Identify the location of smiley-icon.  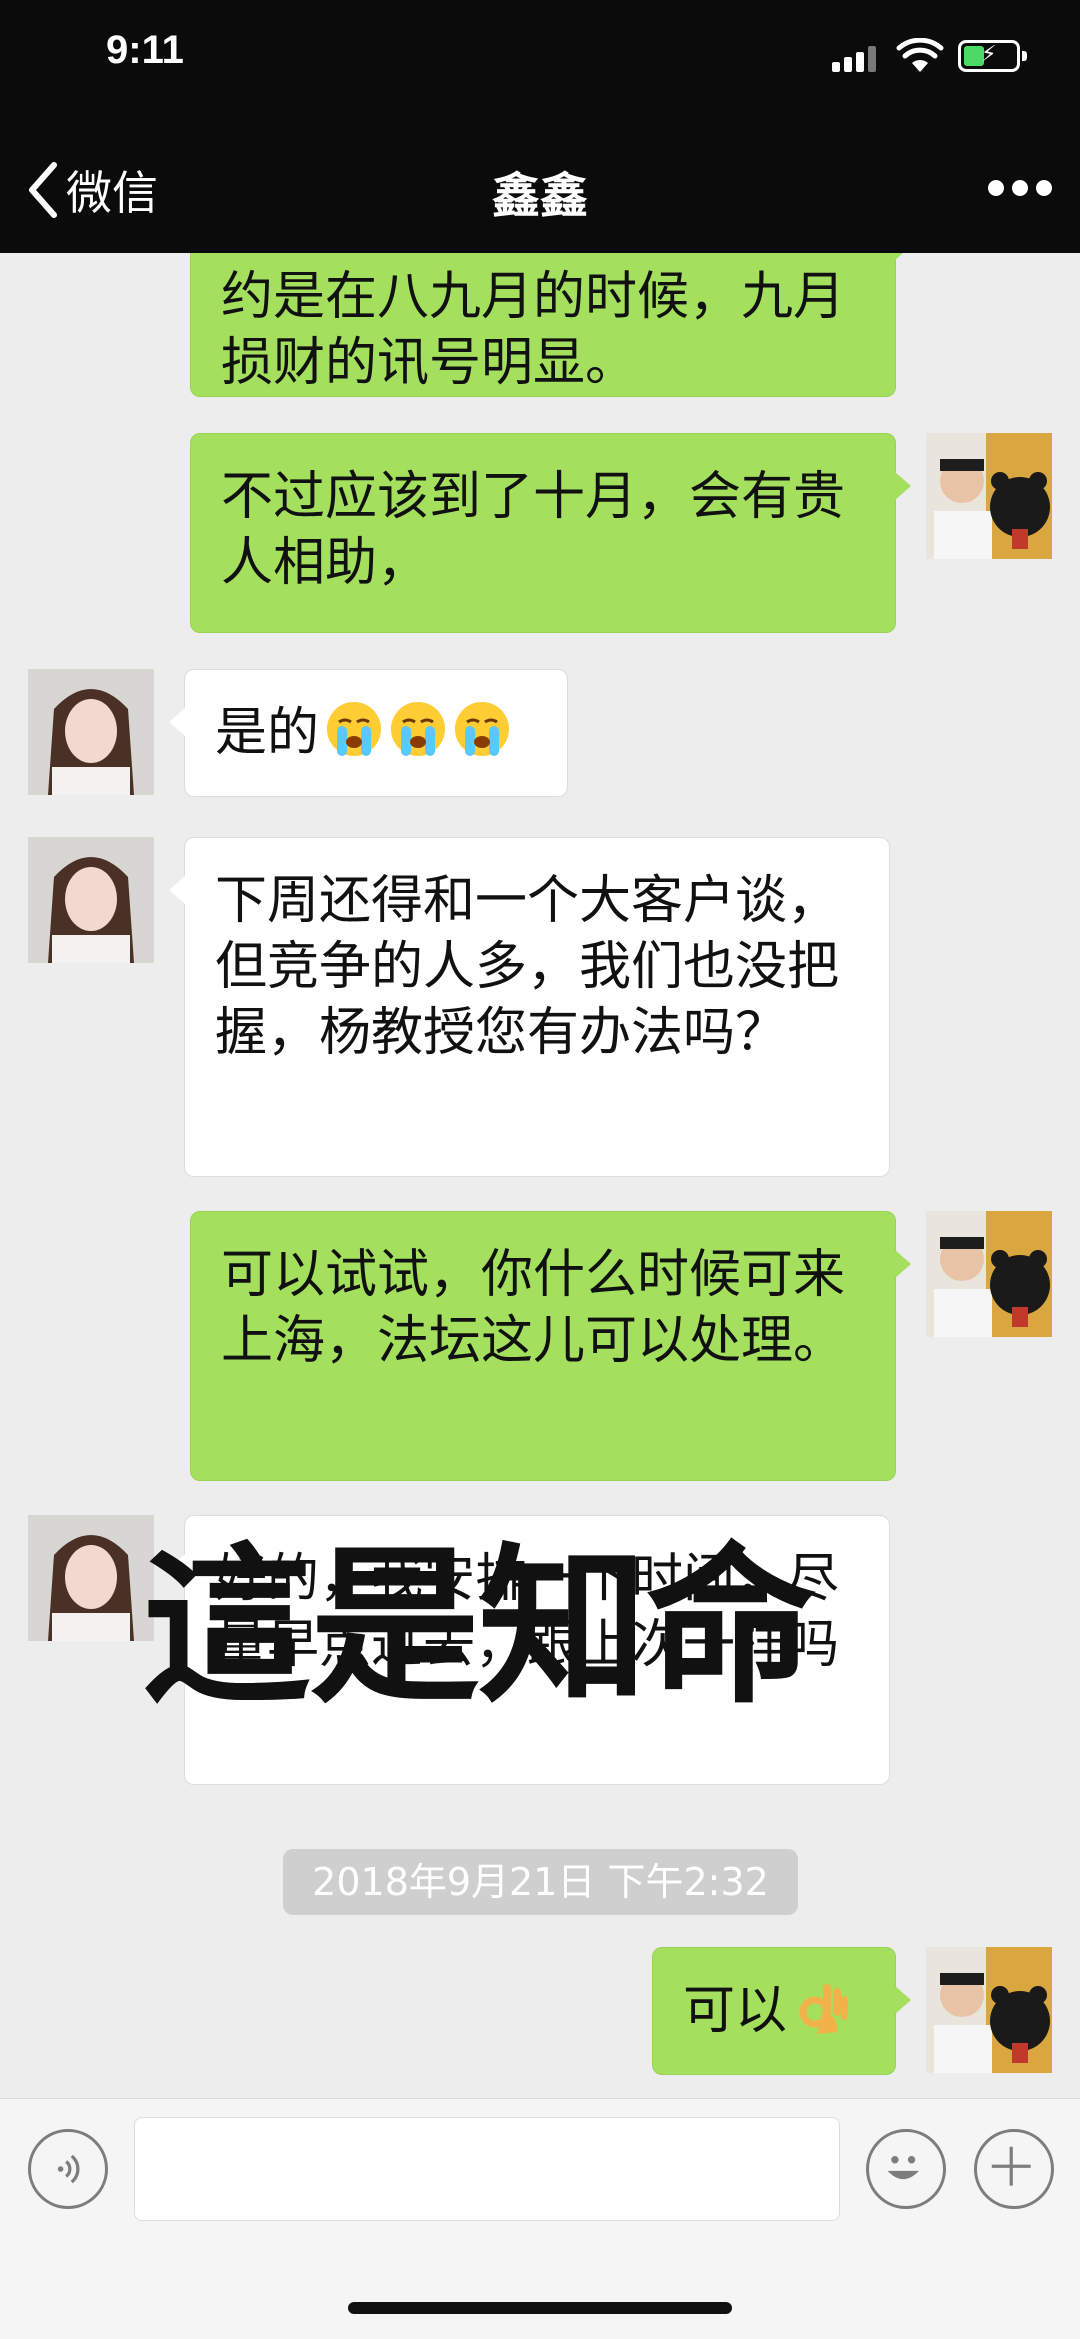
(906, 2169).